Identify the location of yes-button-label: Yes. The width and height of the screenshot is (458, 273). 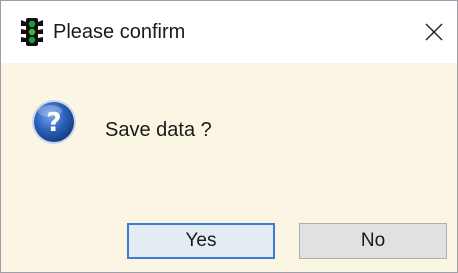
(201, 240).